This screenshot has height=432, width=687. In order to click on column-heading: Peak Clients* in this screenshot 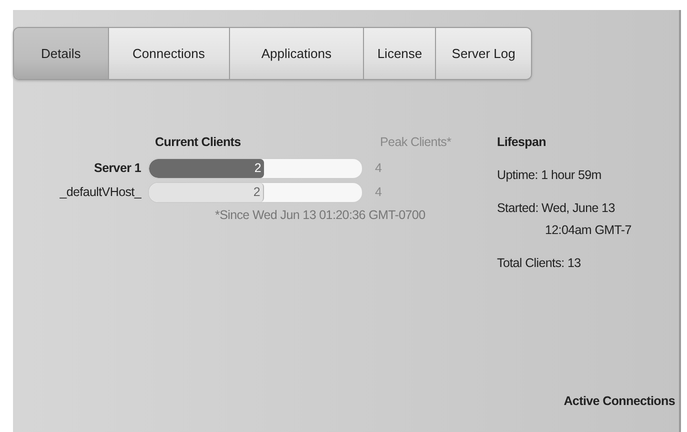, I will do `click(416, 142)`.